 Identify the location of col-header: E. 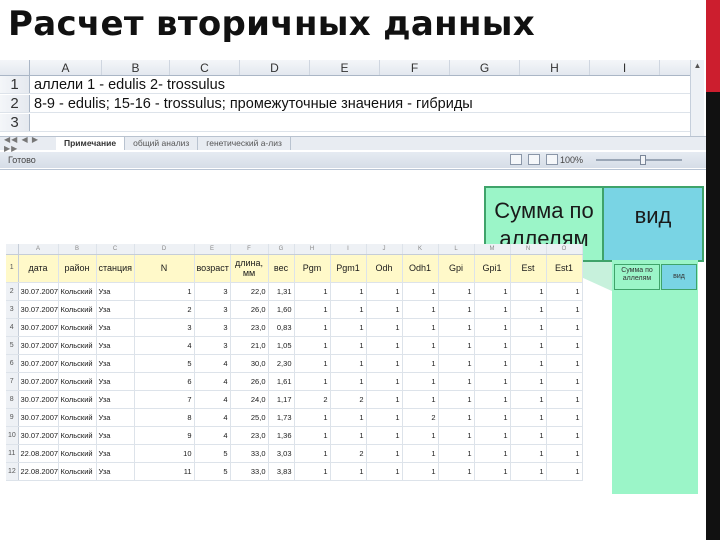
(345, 67).